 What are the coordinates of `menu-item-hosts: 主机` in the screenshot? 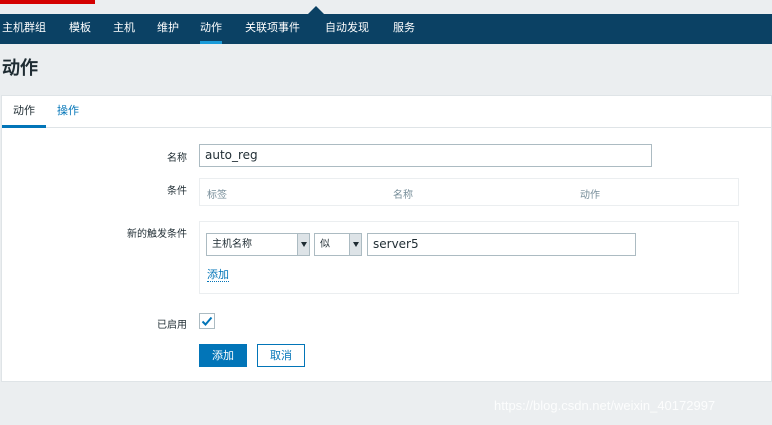 It's located at (124, 29).